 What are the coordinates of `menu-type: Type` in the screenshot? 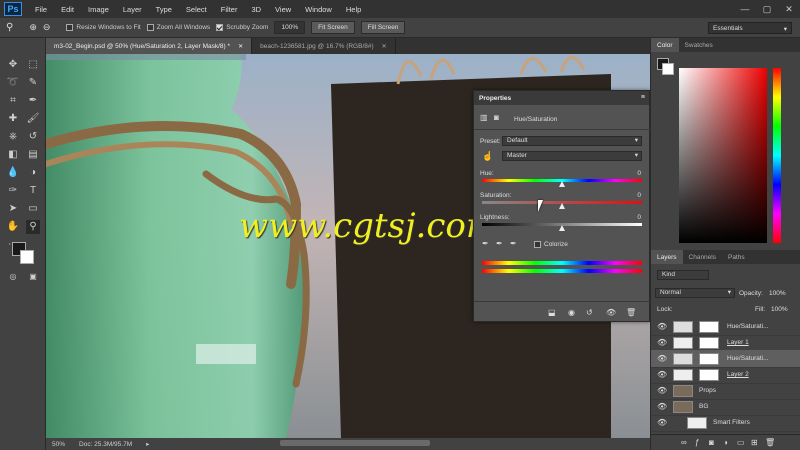 It's located at (164, 9).